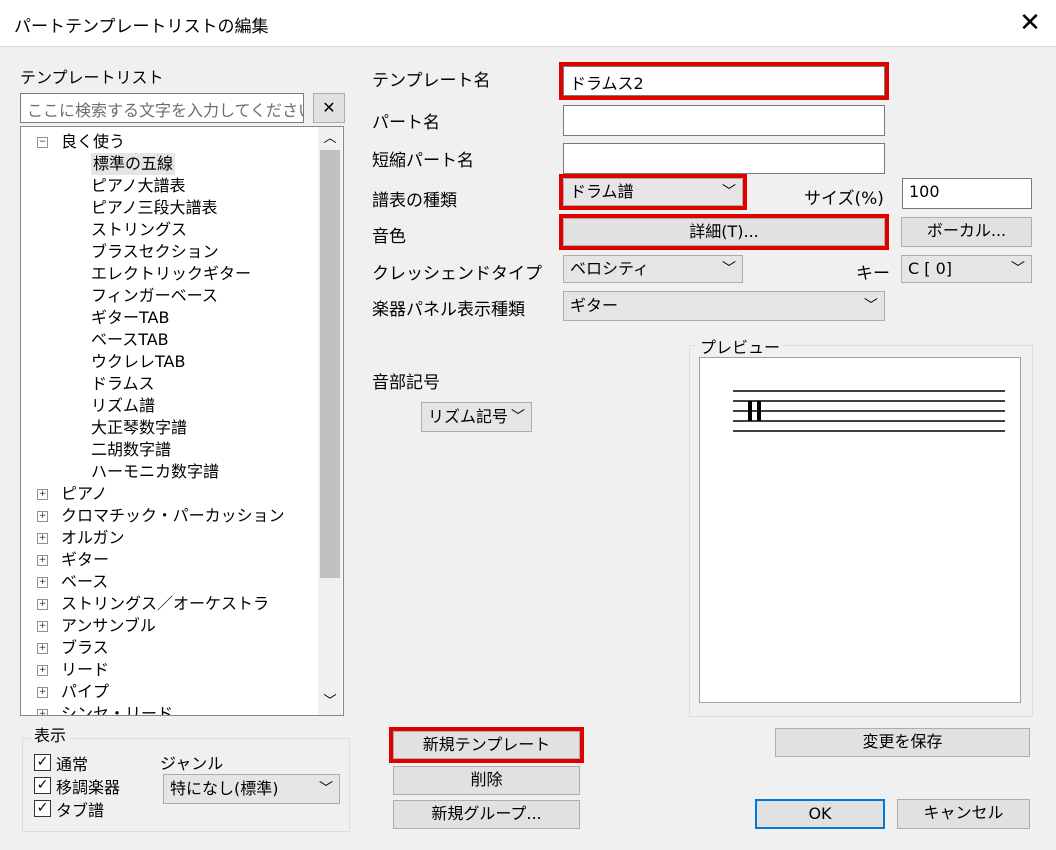 This screenshot has width=1056, height=850. What do you see at coordinates (653, 192) in the screenshot?
I see `staff-type-select: ドラム譜 ﹀` at bounding box center [653, 192].